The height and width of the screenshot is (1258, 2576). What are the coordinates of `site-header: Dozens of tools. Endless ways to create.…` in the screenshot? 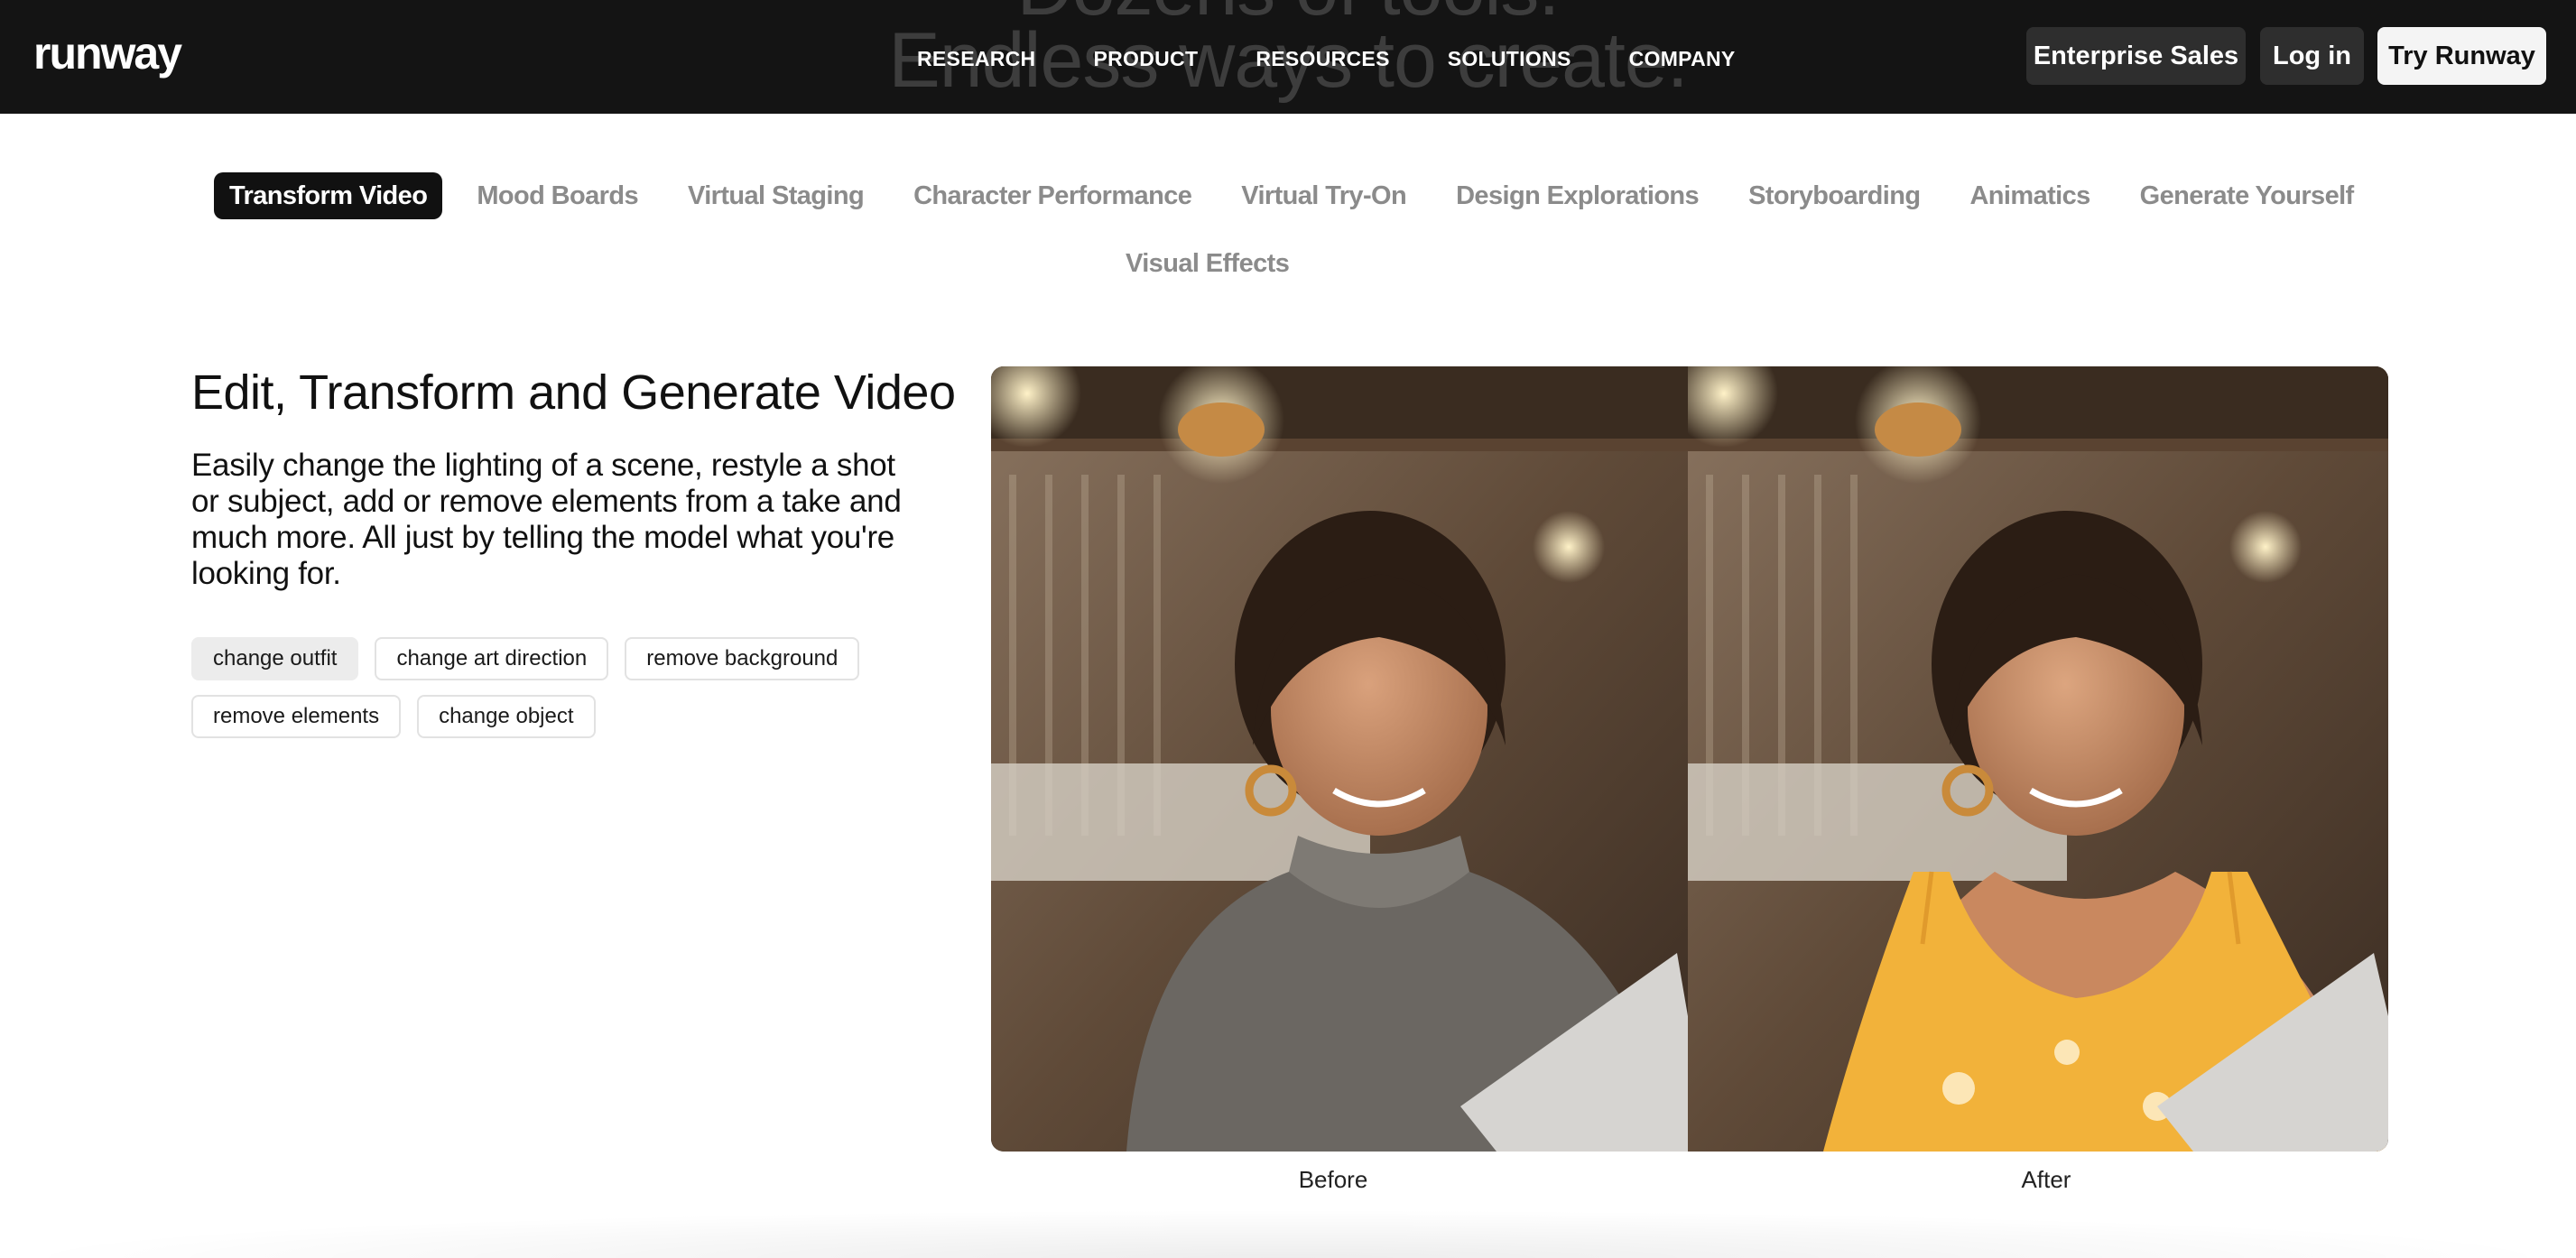 It's located at (1288, 57).